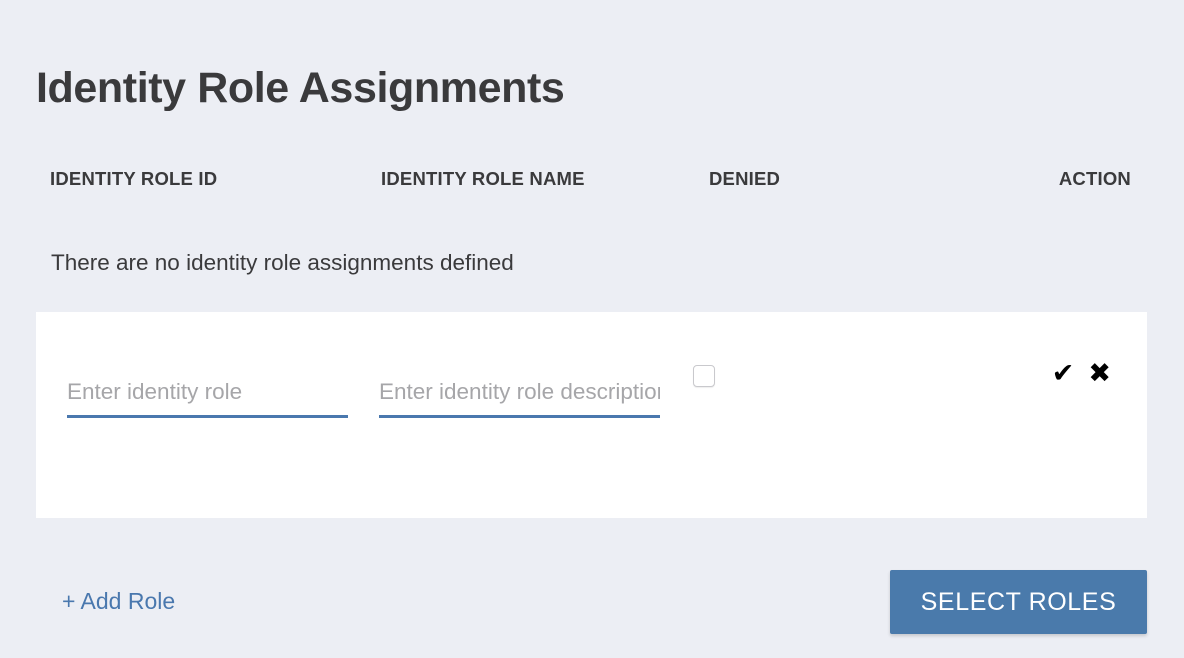 This screenshot has width=1184, height=658. Describe the element at coordinates (1099, 373) in the screenshot. I see `close-icon: ✖` at that location.